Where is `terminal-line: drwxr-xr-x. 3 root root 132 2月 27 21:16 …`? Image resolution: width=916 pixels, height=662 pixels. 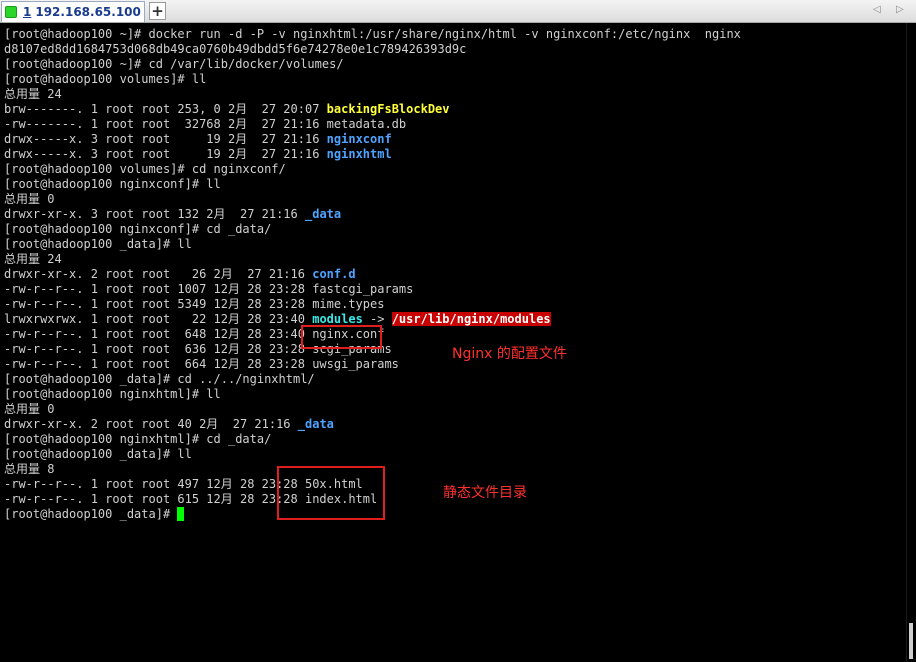
terminal-line: drwxr-xr-x. 3 root root 132 2月 27 21:16 … is located at coordinates (372, 214).